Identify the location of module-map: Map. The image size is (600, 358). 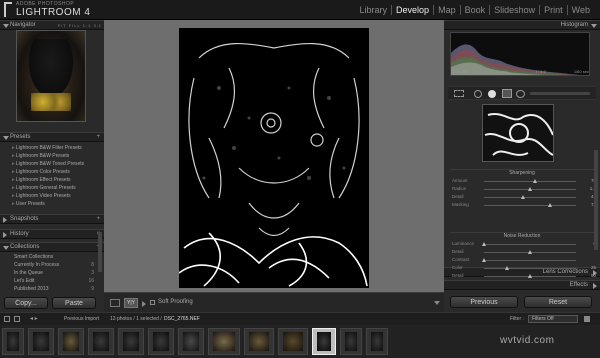
(447, 10).